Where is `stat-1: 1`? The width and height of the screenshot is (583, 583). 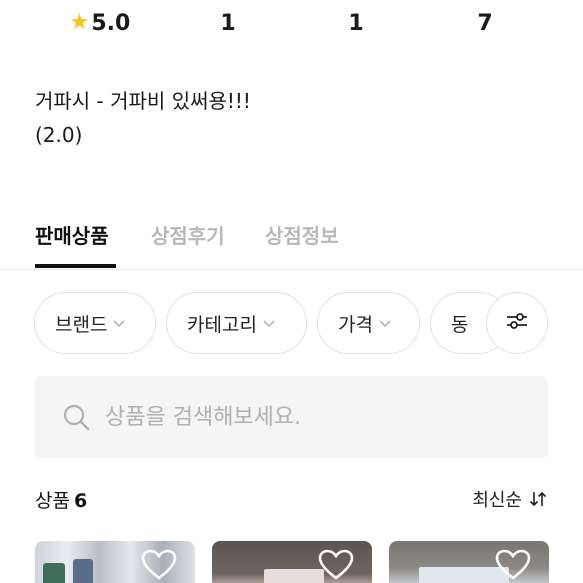 stat-1: 1 is located at coordinates (228, 23).